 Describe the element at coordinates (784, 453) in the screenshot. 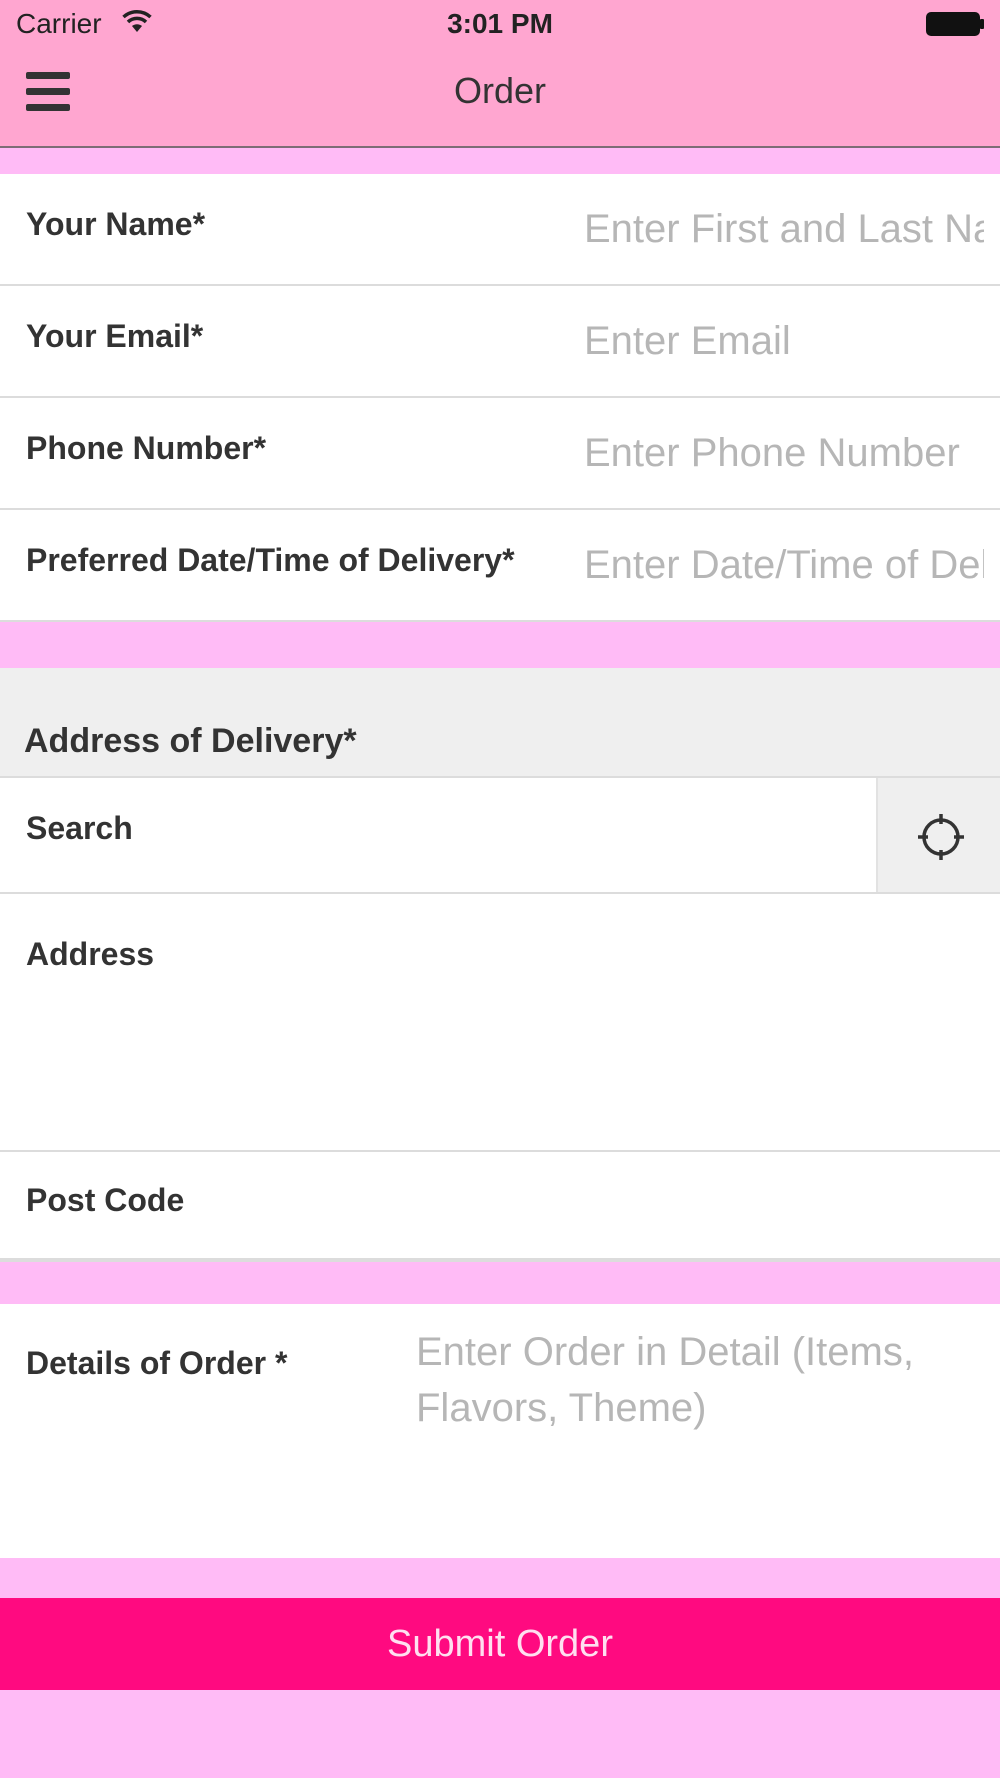

I see `phone-field` at that location.